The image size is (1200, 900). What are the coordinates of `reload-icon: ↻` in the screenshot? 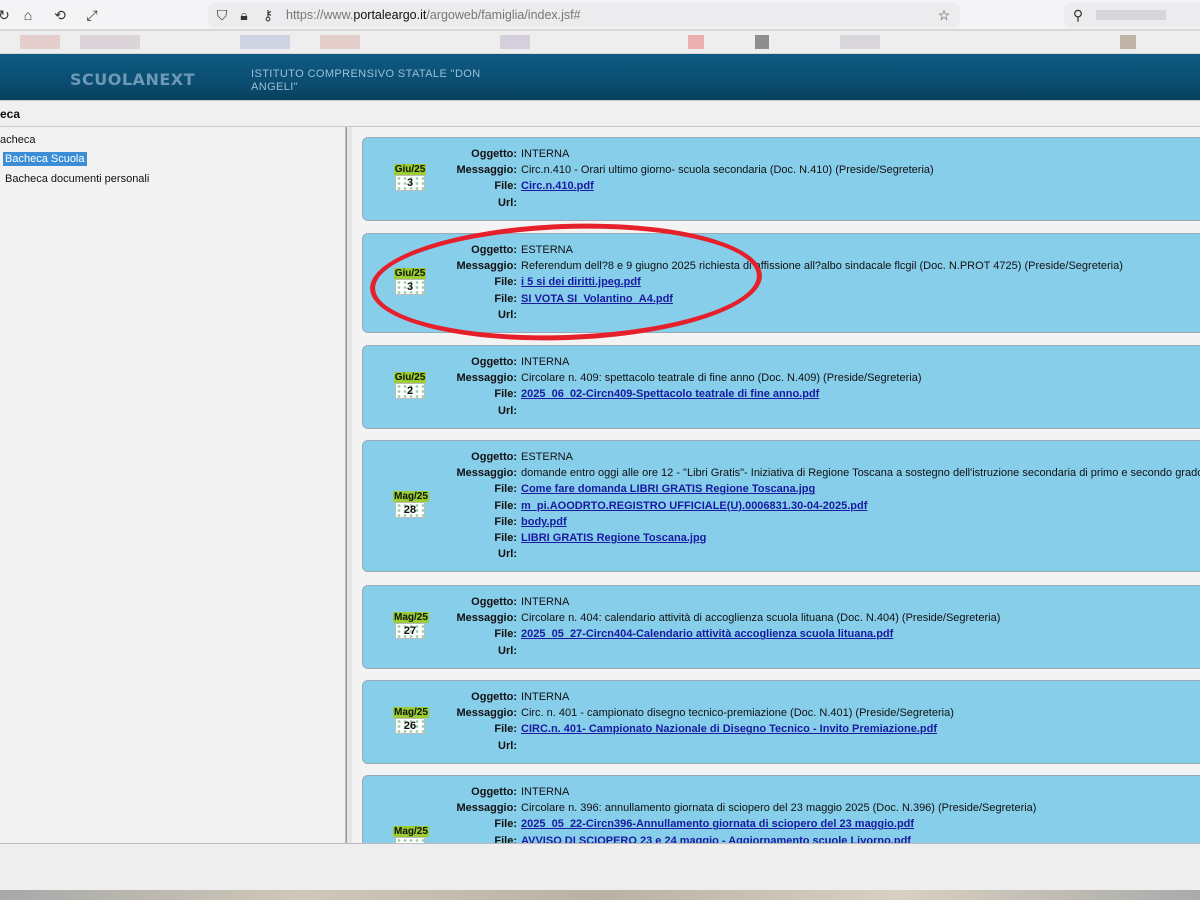 It's located at (6, 15).